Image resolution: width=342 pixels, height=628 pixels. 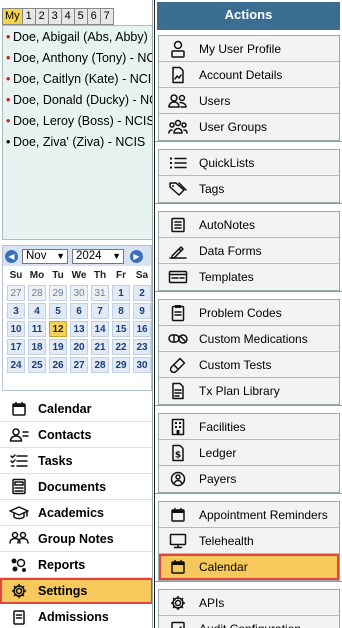 I want to click on calendar-day: 13, so click(x=79, y=329).